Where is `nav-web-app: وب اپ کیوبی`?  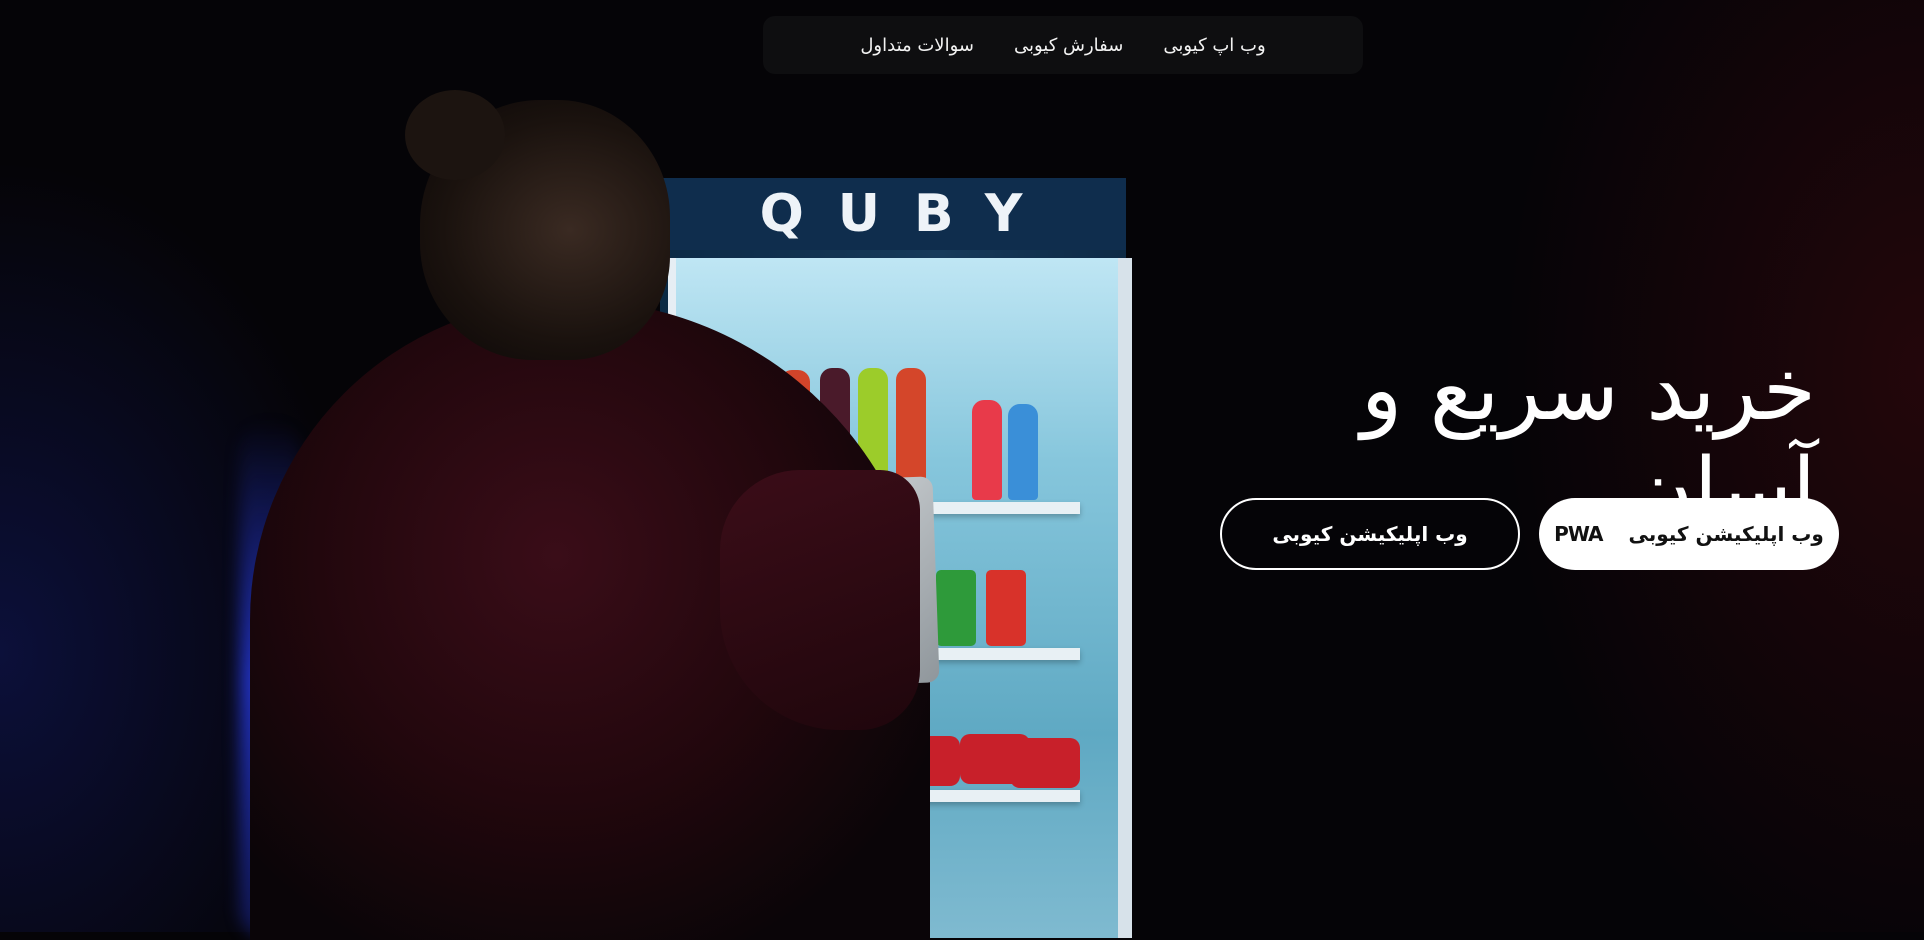 nav-web-app: وب اپ کیوبی is located at coordinates (1214, 45).